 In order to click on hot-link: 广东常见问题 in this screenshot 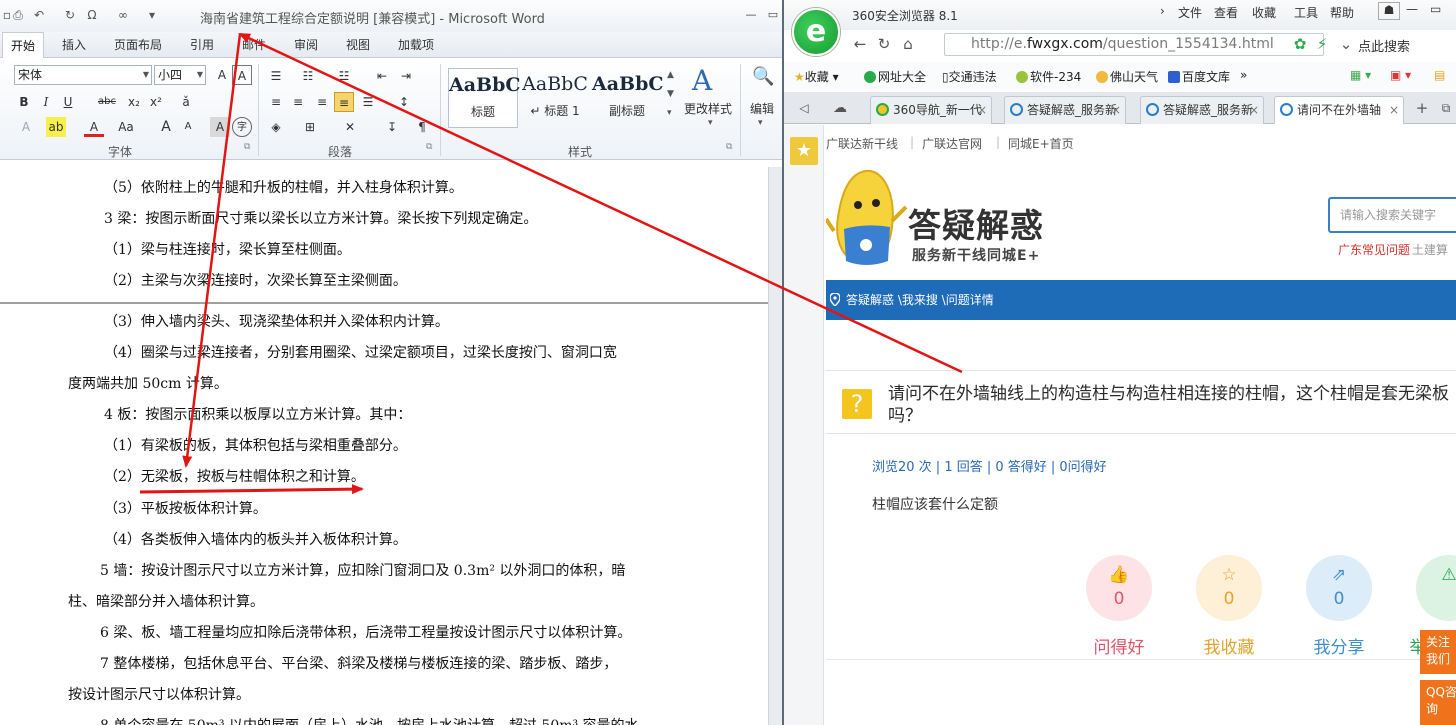, I will do `click(1374, 249)`.